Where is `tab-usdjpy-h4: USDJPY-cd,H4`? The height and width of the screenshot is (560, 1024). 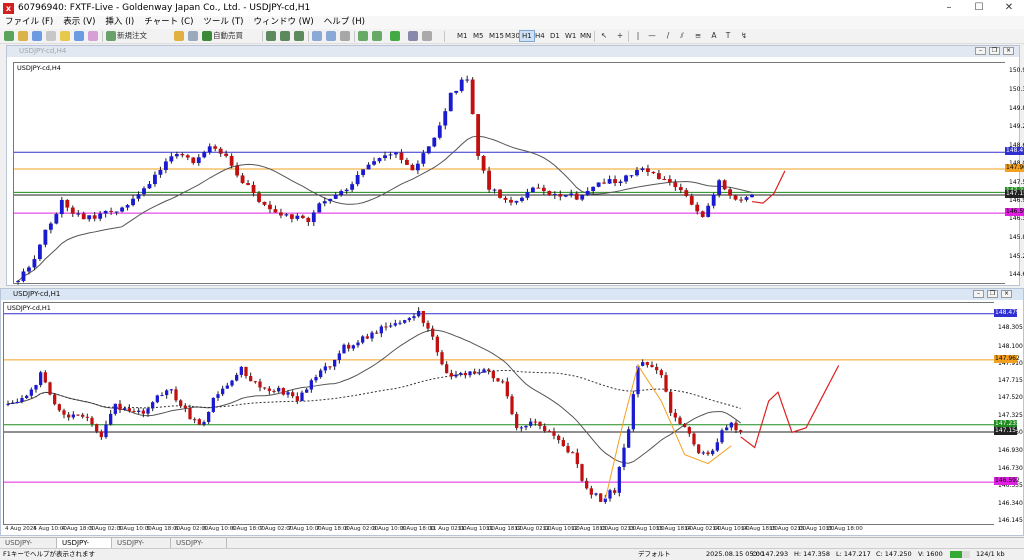
tab-usdjpy-h4: USDJPY-cd,H4 is located at coordinates (28, 547).